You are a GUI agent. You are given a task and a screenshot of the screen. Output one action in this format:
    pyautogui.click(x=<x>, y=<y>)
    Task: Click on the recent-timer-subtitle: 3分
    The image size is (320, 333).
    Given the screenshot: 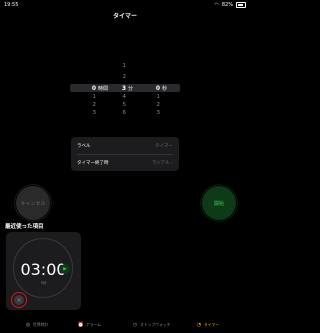 What is the action you would take?
    pyautogui.click(x=43, y=283)
    